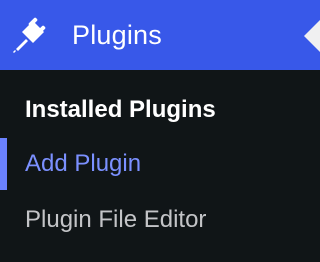 The width and height of the screenshot is (320, 262). Describe the element at coordinates (120, 109) in the screenshot. I see `submenu-item-label: Installed Plugins` at that location.